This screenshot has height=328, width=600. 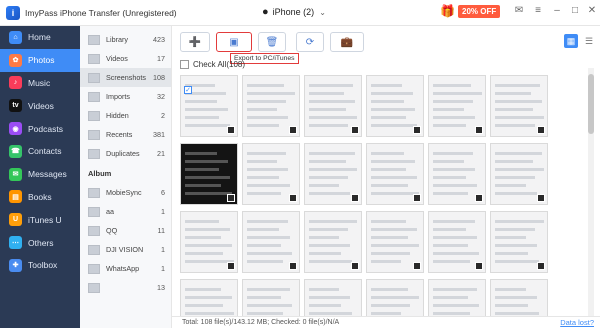 I want to click on category-item: Hidden 2, so click(x=125, y=115).